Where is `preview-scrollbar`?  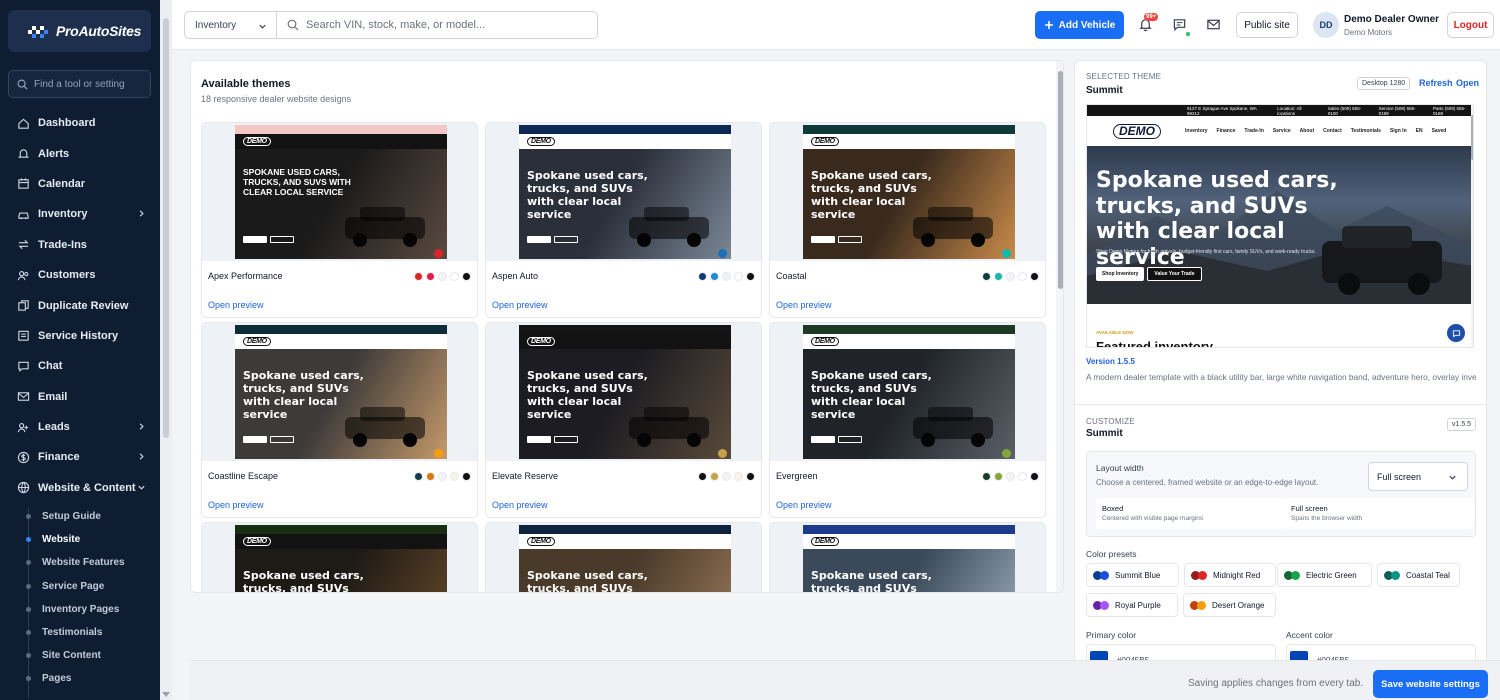 preview-scrollbar is located at coordinates (1472, 226).